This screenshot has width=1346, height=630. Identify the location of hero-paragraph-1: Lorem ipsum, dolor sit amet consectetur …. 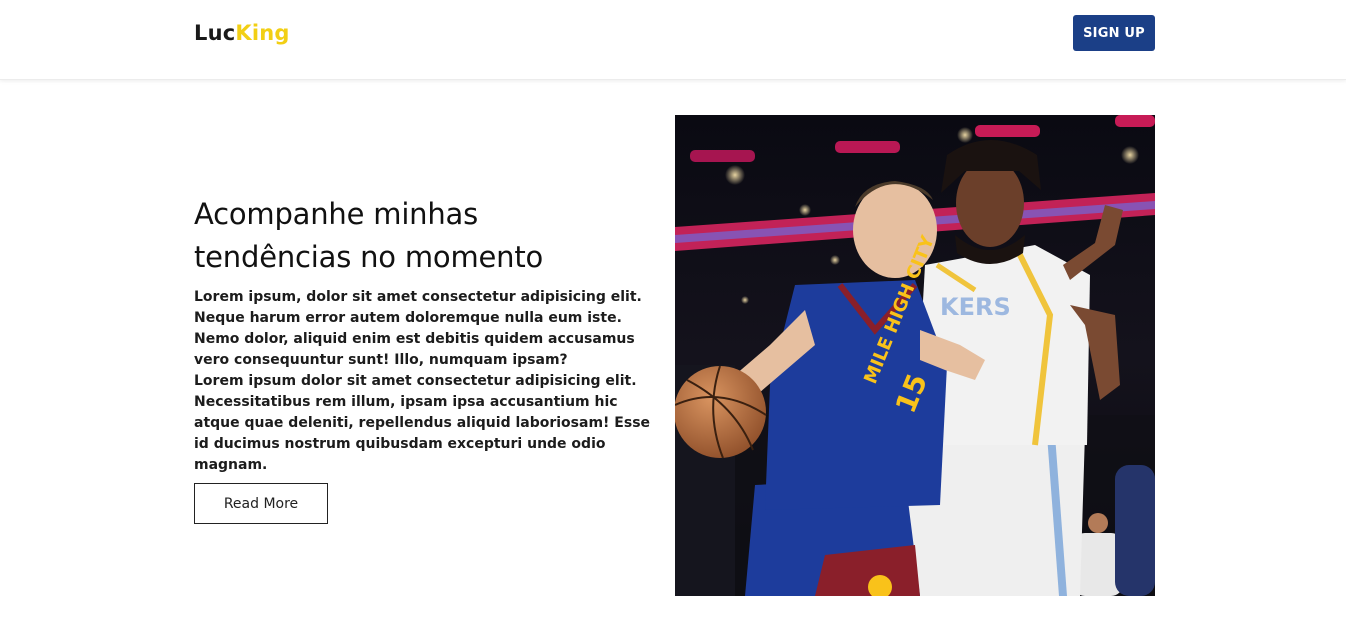
(418, 328).